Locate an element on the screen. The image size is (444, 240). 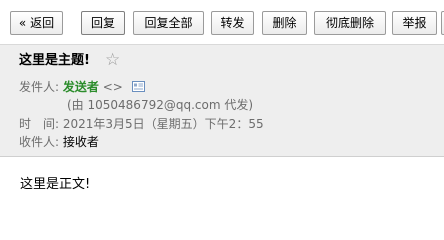
reply-button: 回复 is located at coordinates (103, 23).